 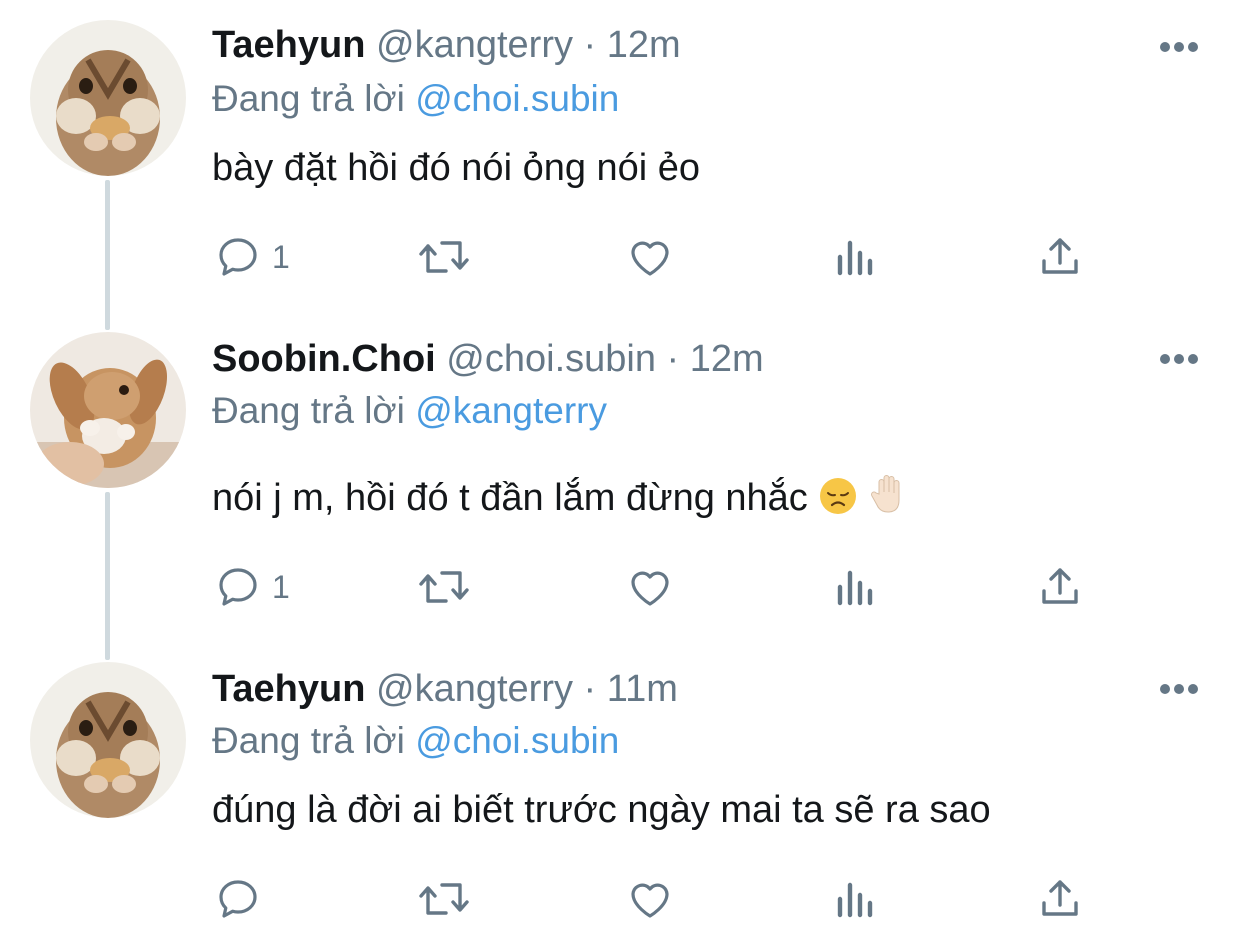 What do you see at coordinates (642, 689) in the screenshot?
I see `timestamp: 11m` at bounding box center [642, 689].